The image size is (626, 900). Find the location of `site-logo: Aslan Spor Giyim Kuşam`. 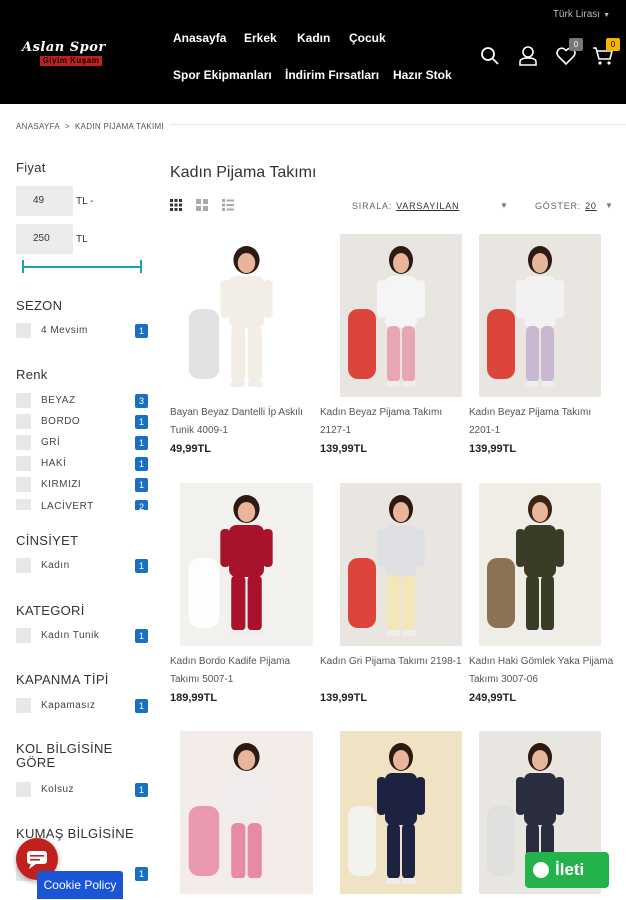

site-logo: Aslan Spor Giyim Kuşam is located at coordinates (65, 55).